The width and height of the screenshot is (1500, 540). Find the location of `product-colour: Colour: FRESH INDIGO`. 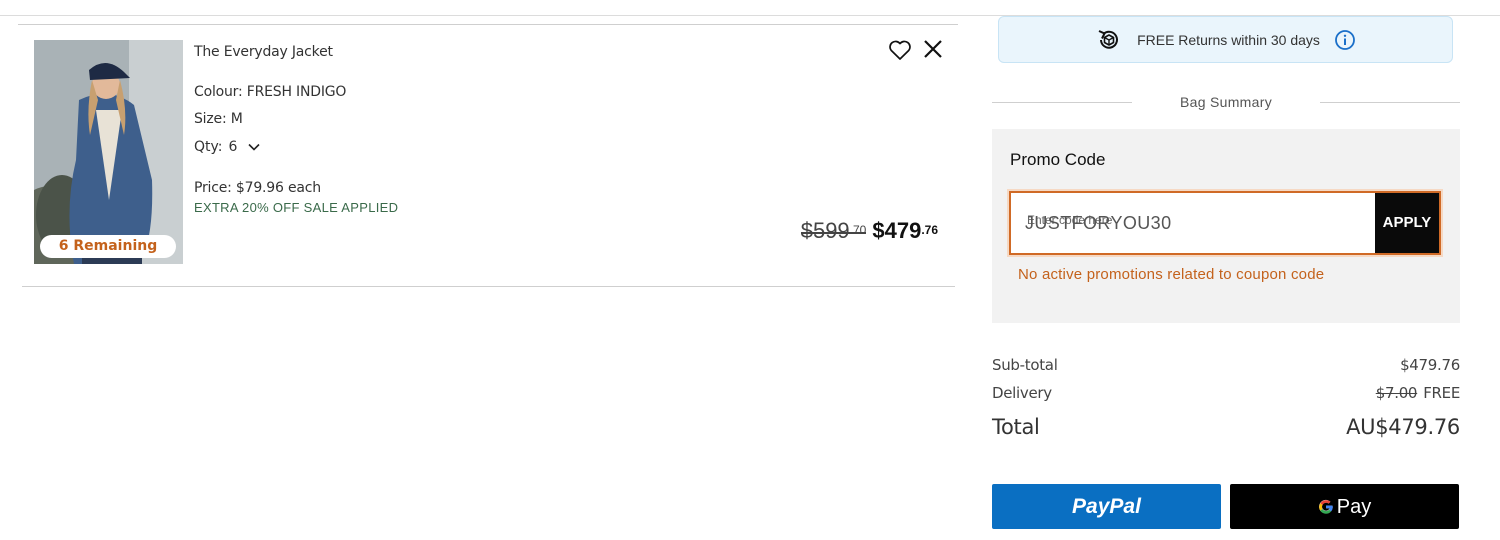

product-colour: Colour: FRESH INDIGO is located at coordinates (270, 92).